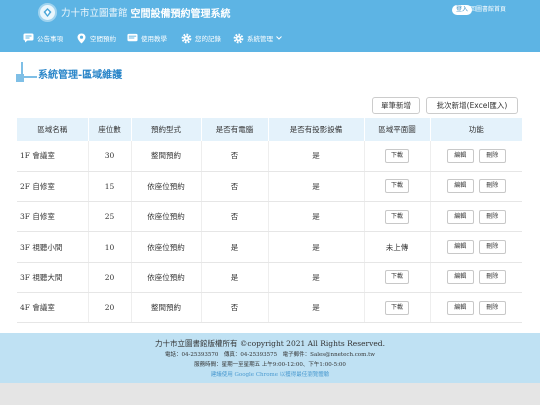 Image resolution: width=540 pixels, height=405 pixels. What do you see at coordinates (269, 308) in the screenshot?
I see `table-row: 4F 會議室 20 整間預約 否 是 下載 編輯 刪除` at bounding box center [269, 308].